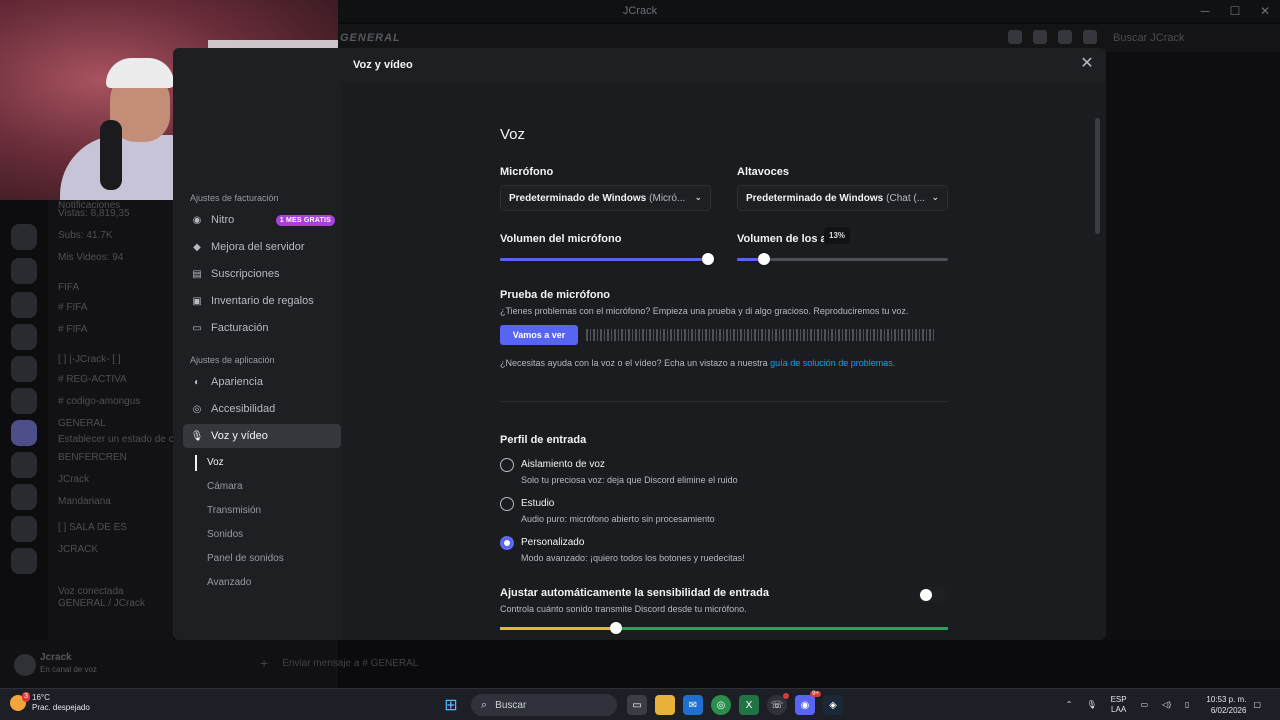  Describe the element at coordinates (1097, 176) in the screenshot. I see `scrollbar` at that location.